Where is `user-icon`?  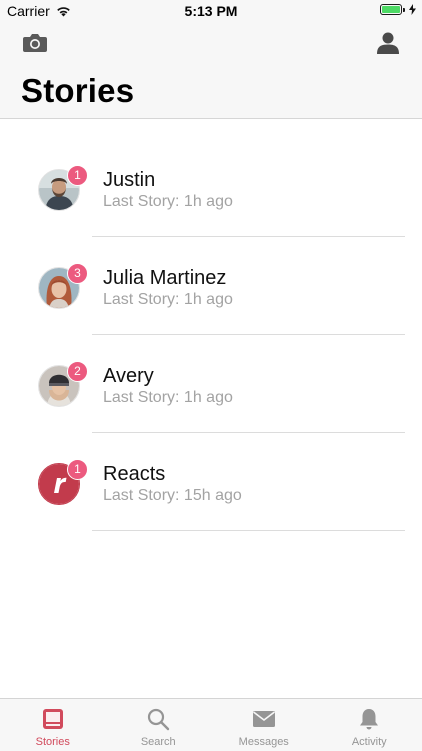
user-icon is located at coordinates (388, 43).